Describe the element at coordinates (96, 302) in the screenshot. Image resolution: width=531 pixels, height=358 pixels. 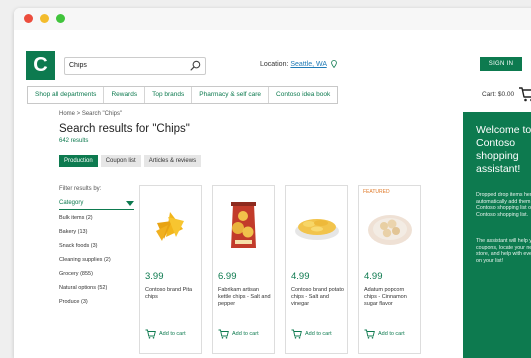
I see `filter-option: Produce (3)` at that location.